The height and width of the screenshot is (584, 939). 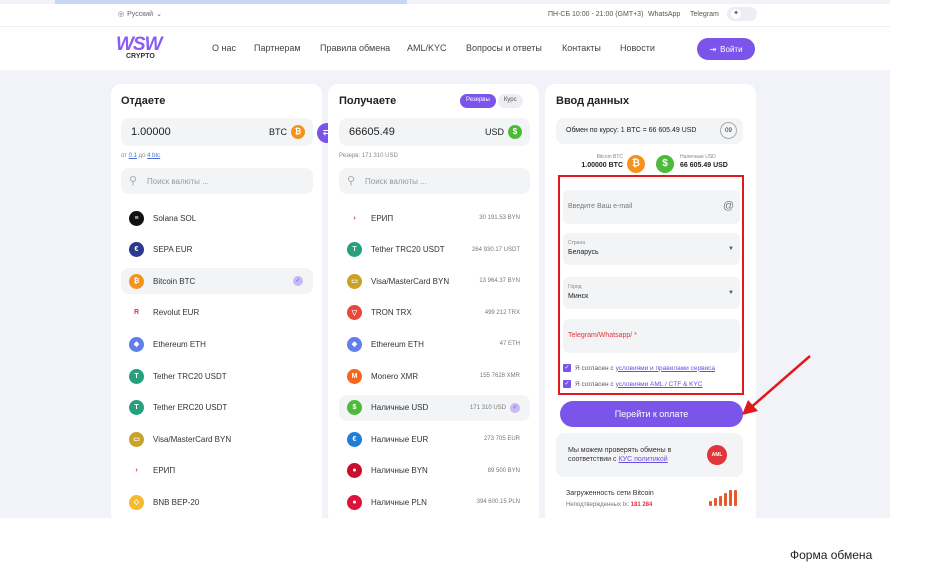 I want to click on kyc-policy-link: КУС политикой, so click(x=643, y=459).